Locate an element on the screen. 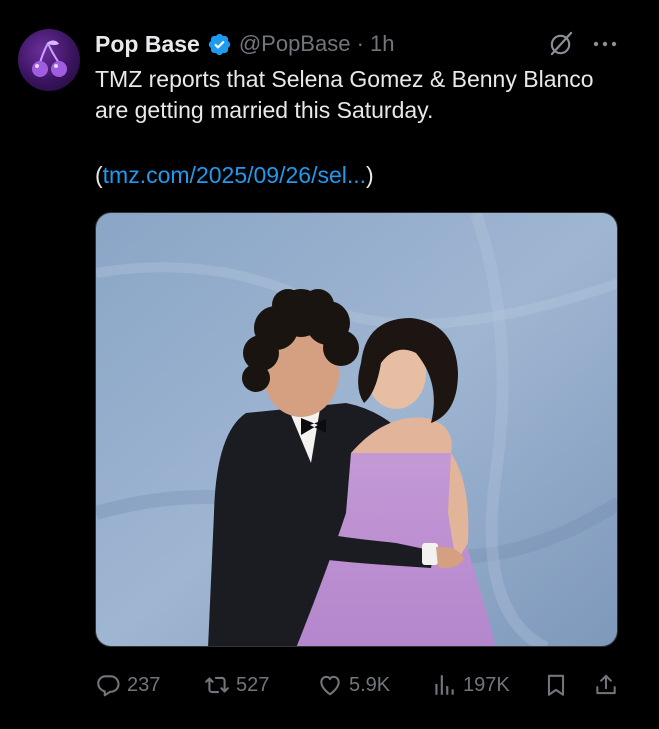  repost-button: 527 is located at coordinates (236, 685).